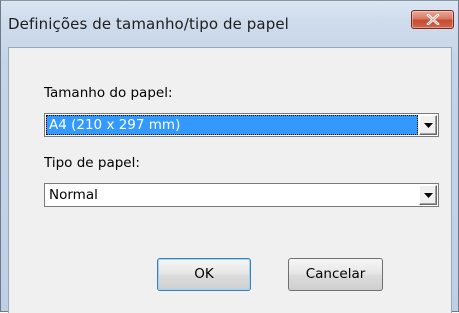 The width and height of the screenshot is (459, 313). What do you see at coordinates (335, 274) in the screenshot?
I see `cancel-button: Cancelar` at bounding box center [335, 274].